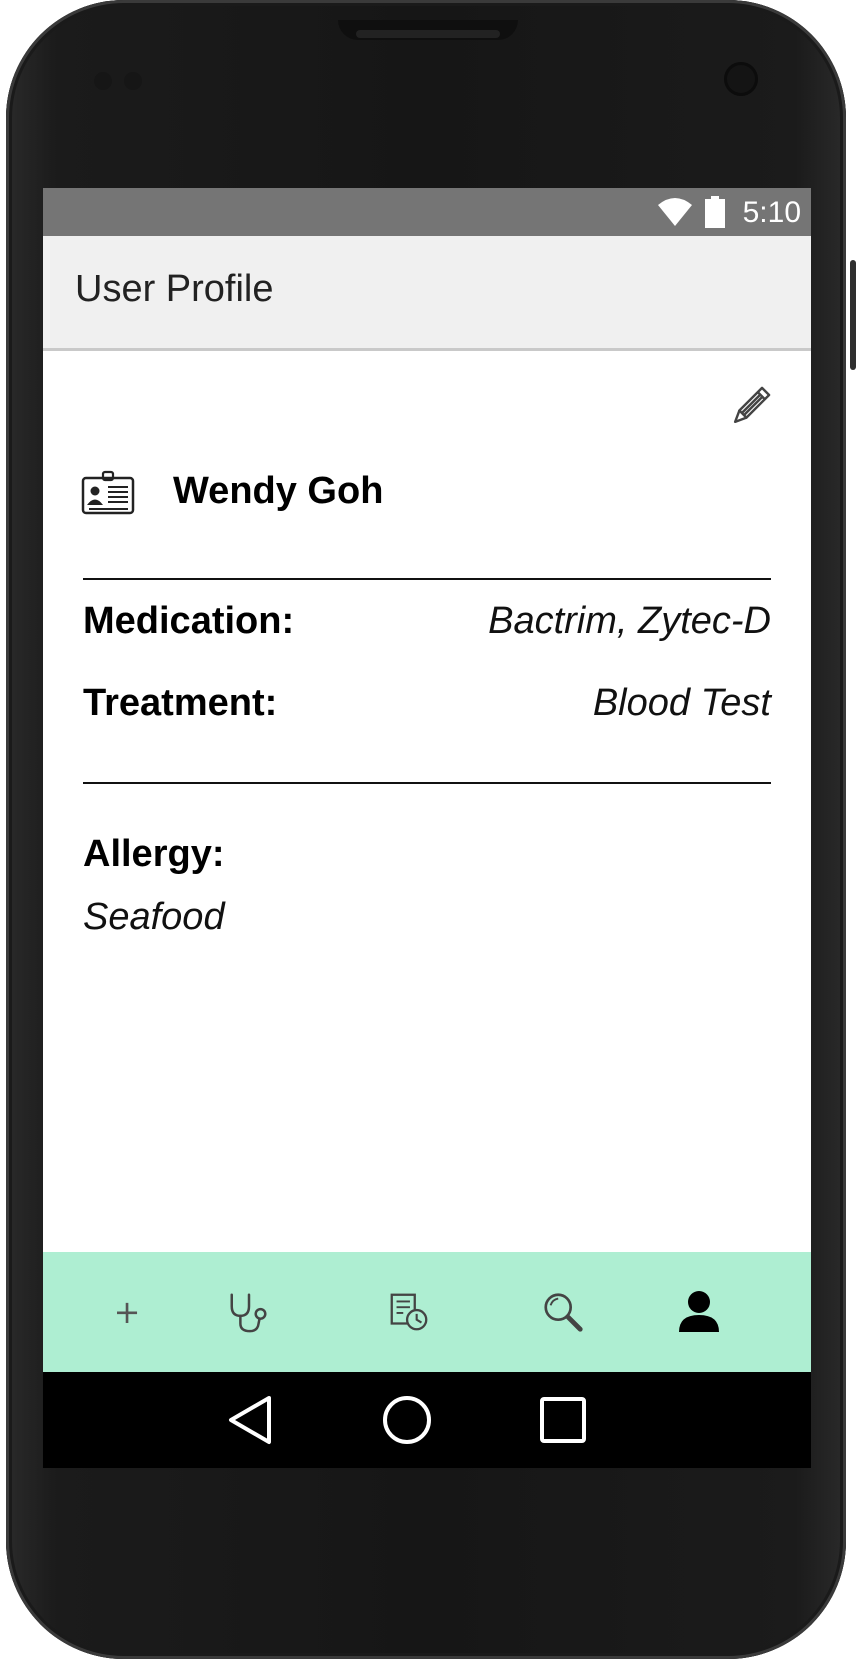 This screenshot has height=1659, width=856. I want to click on allergy-label: Allergy:, so click(154, 854).